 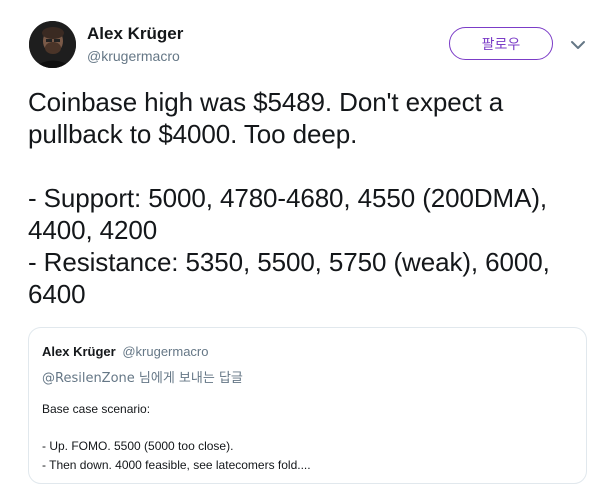 What do you see at coordinates (88, 378) in the screenshot?
I see `reply-mention-link: @ResilenZone` at bounding box center [88, 378].